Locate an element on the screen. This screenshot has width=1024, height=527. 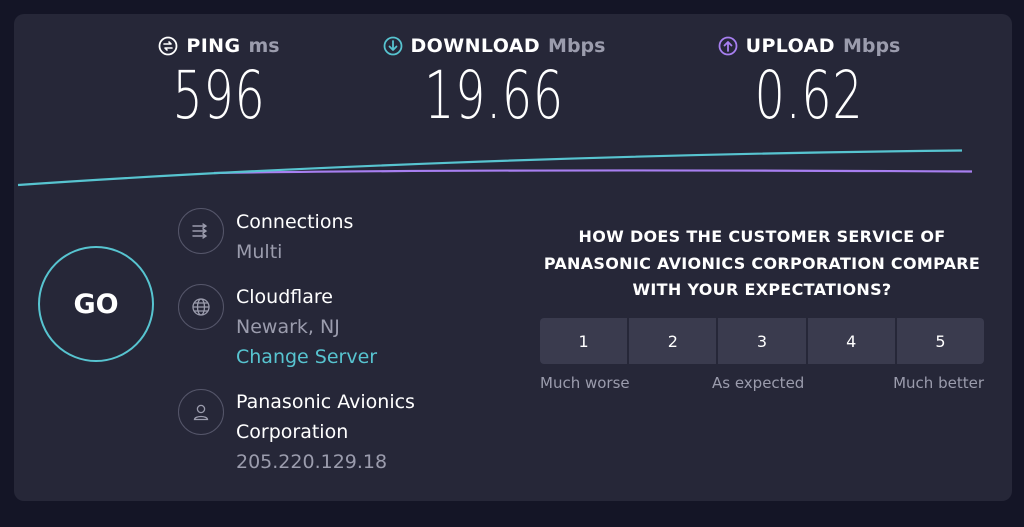
server-location: Newark, NJ is located at coordinates (288, 327).